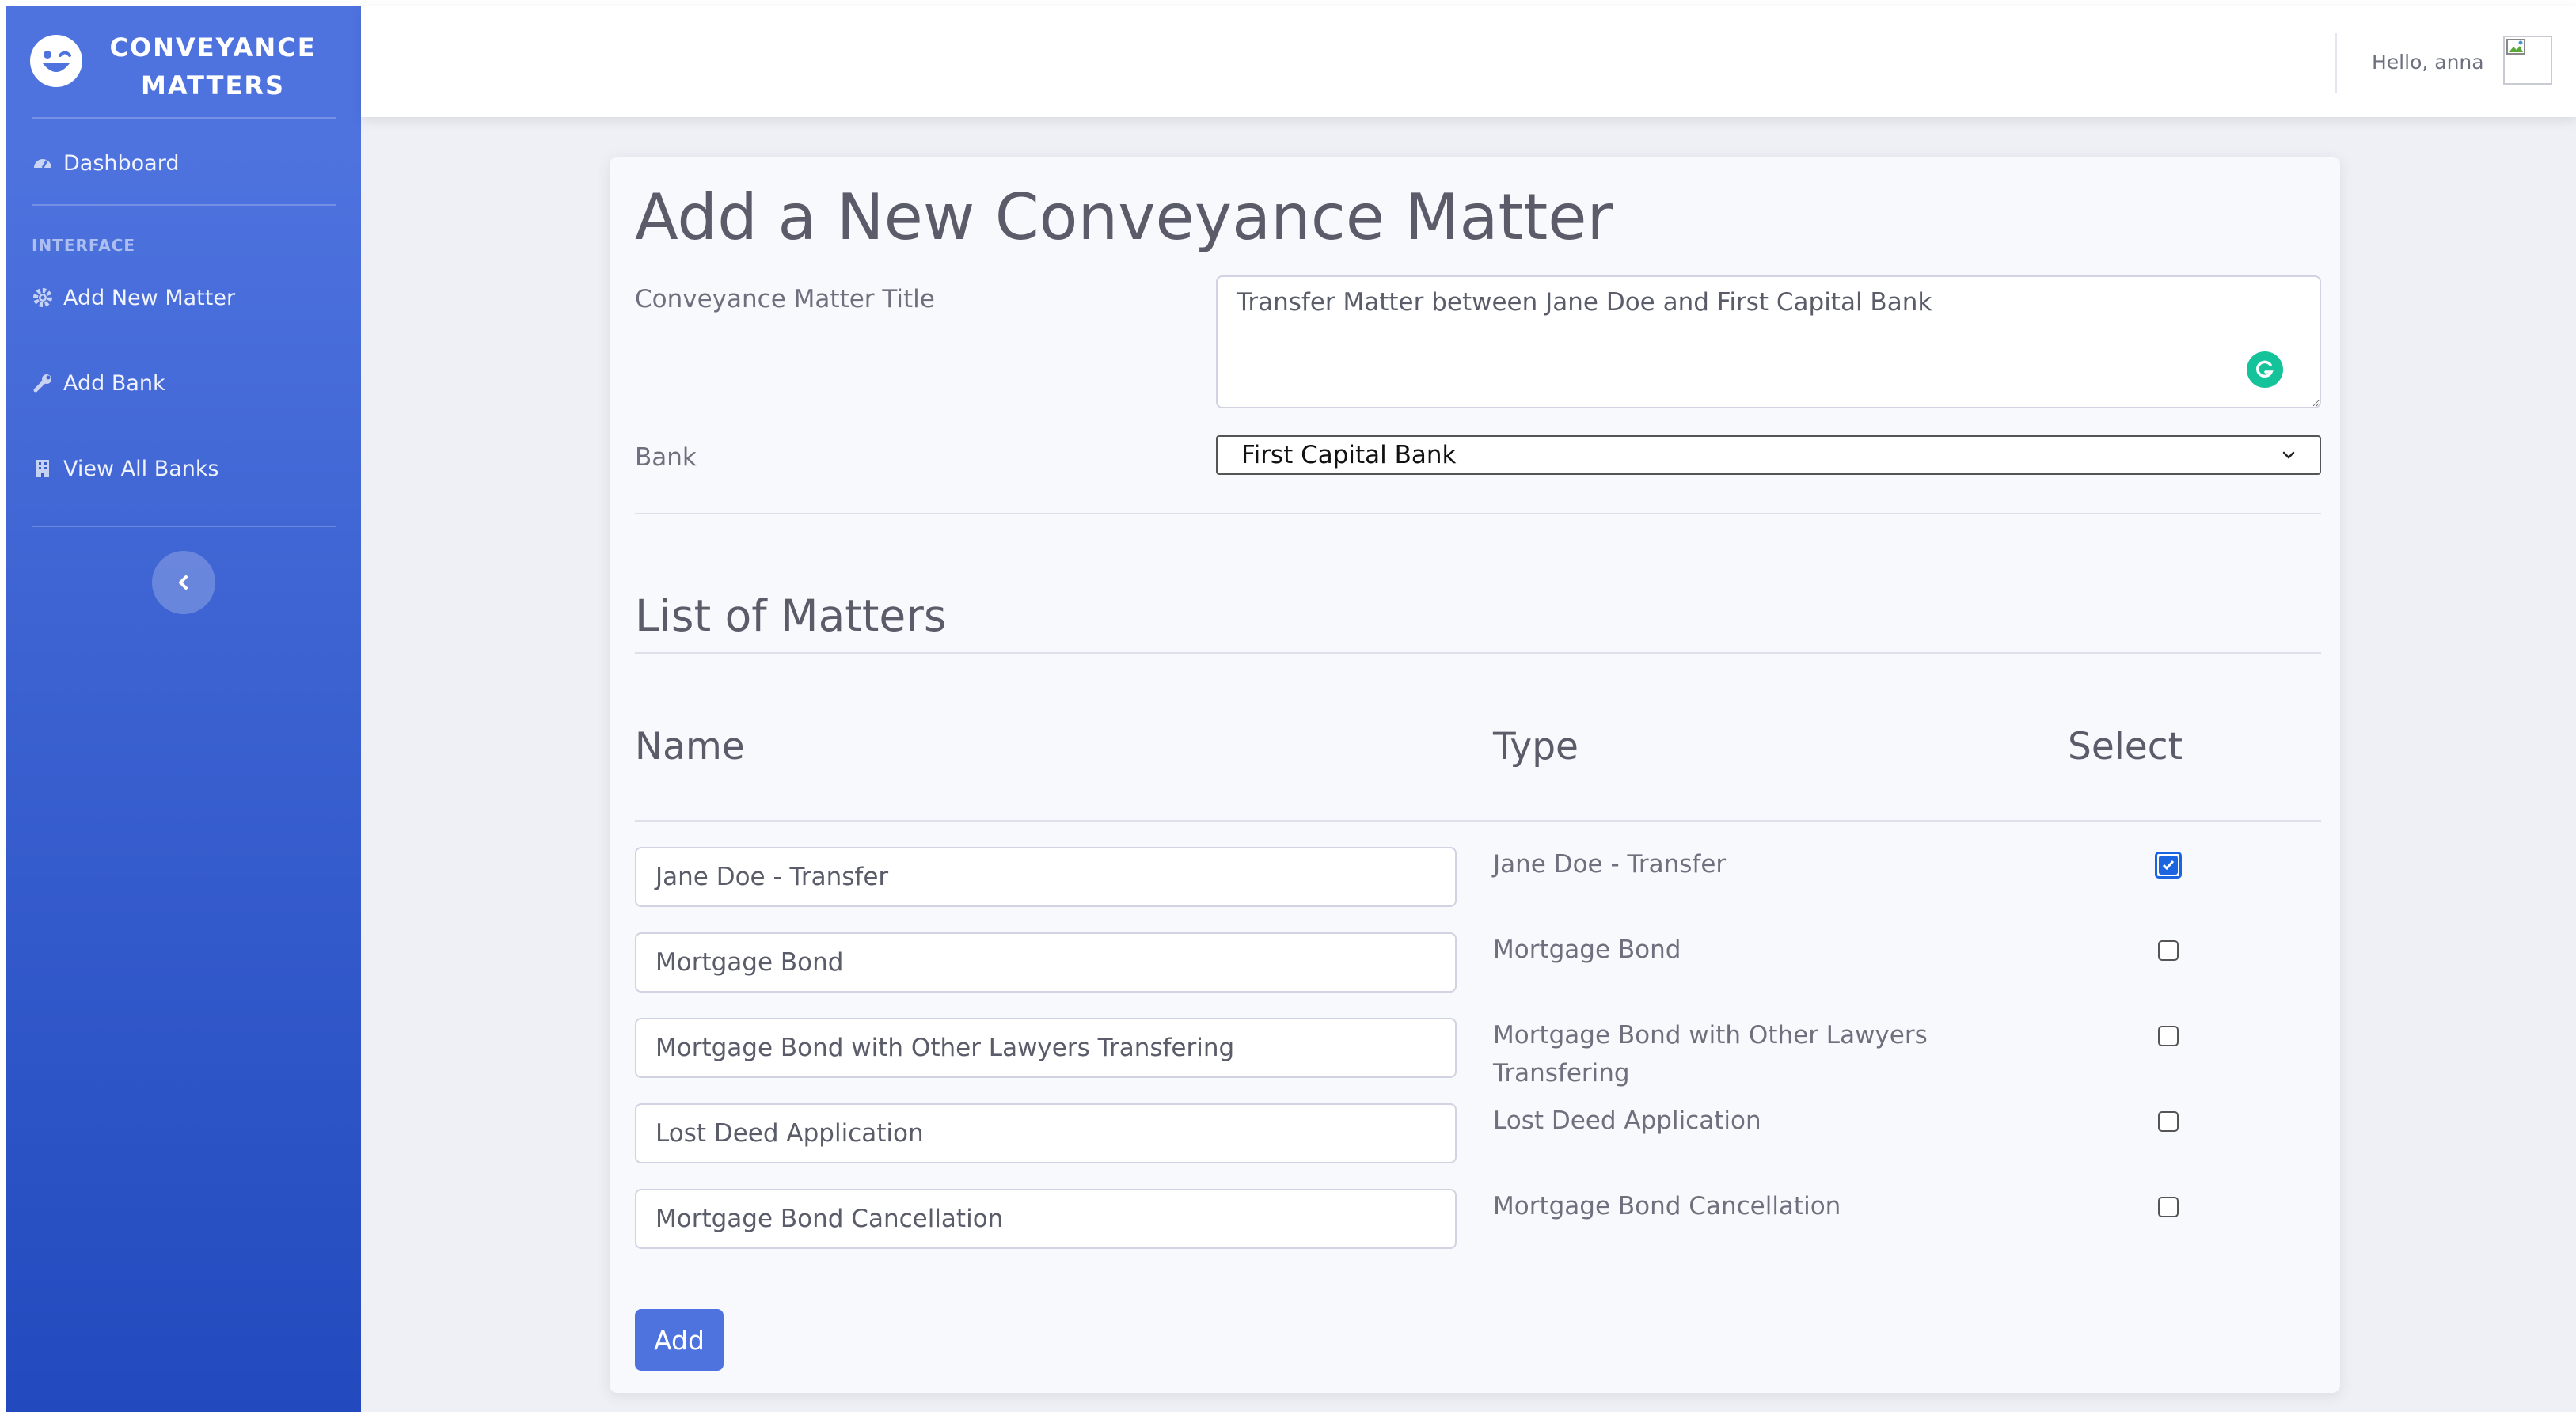 This screenshot has height=1412, width=2576. Describe the element at coordinates (2516, 47) in the screenshot. I see `broken-image-icon` at that location.